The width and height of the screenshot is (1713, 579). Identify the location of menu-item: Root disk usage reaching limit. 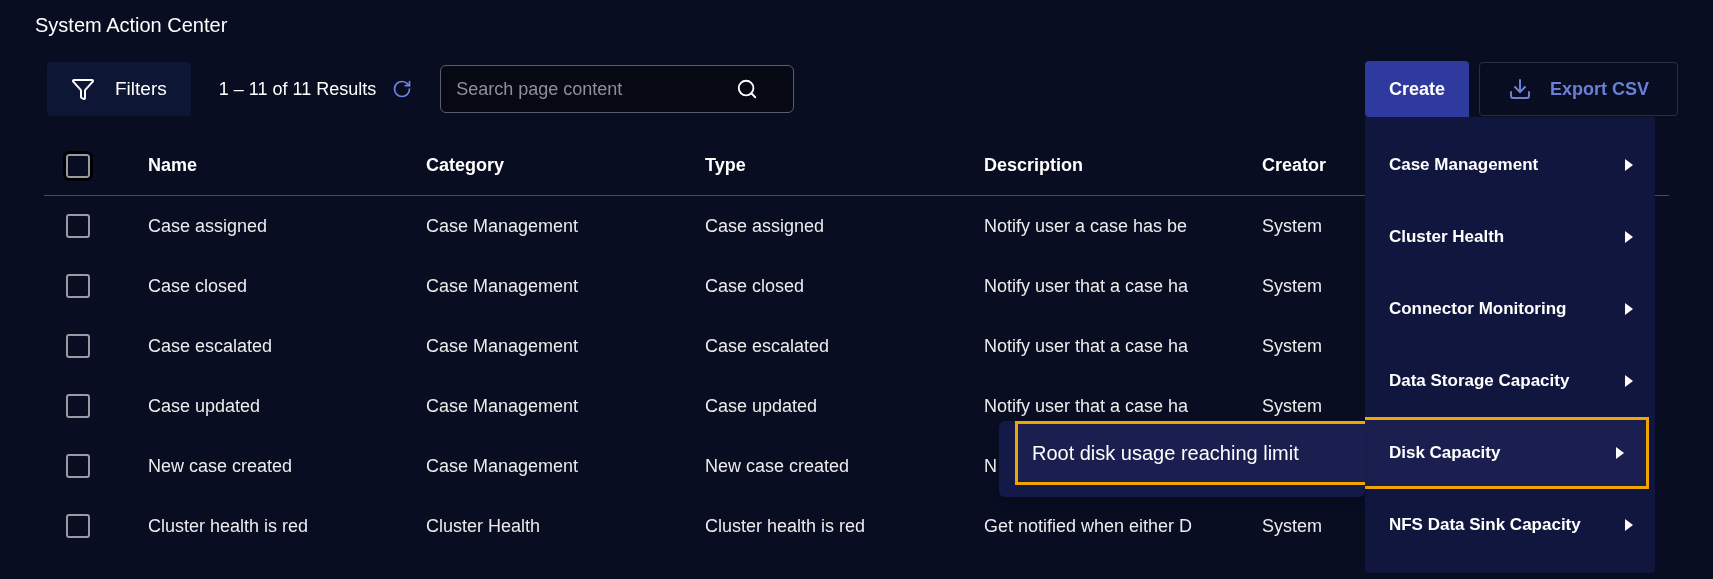
(1189, 453).